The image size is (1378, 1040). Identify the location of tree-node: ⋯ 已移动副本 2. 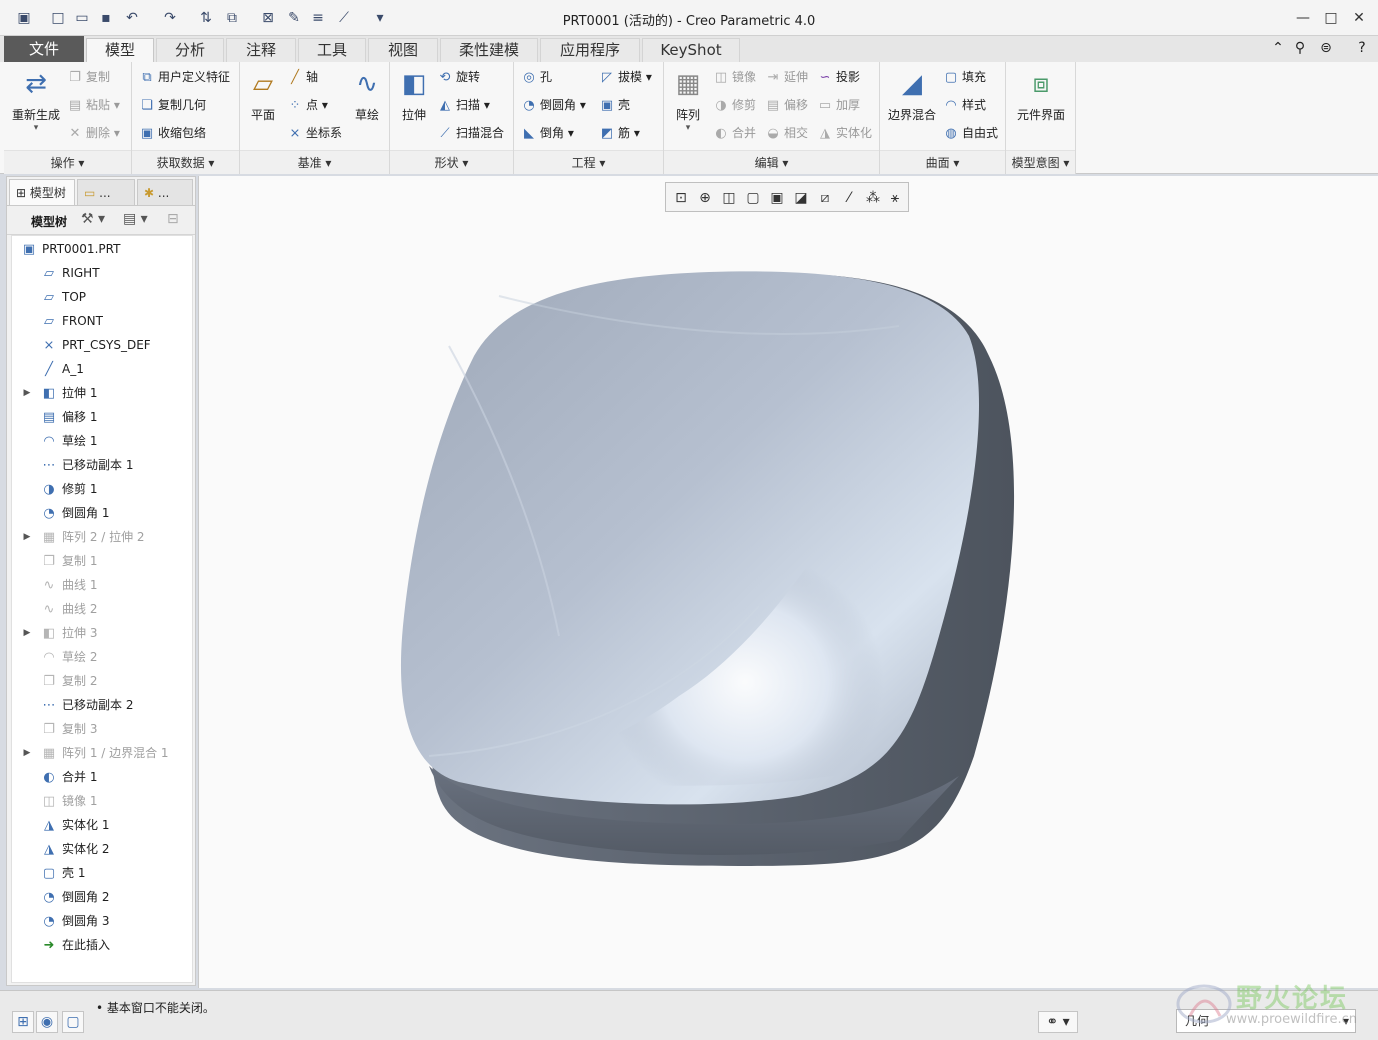
(87, 705).